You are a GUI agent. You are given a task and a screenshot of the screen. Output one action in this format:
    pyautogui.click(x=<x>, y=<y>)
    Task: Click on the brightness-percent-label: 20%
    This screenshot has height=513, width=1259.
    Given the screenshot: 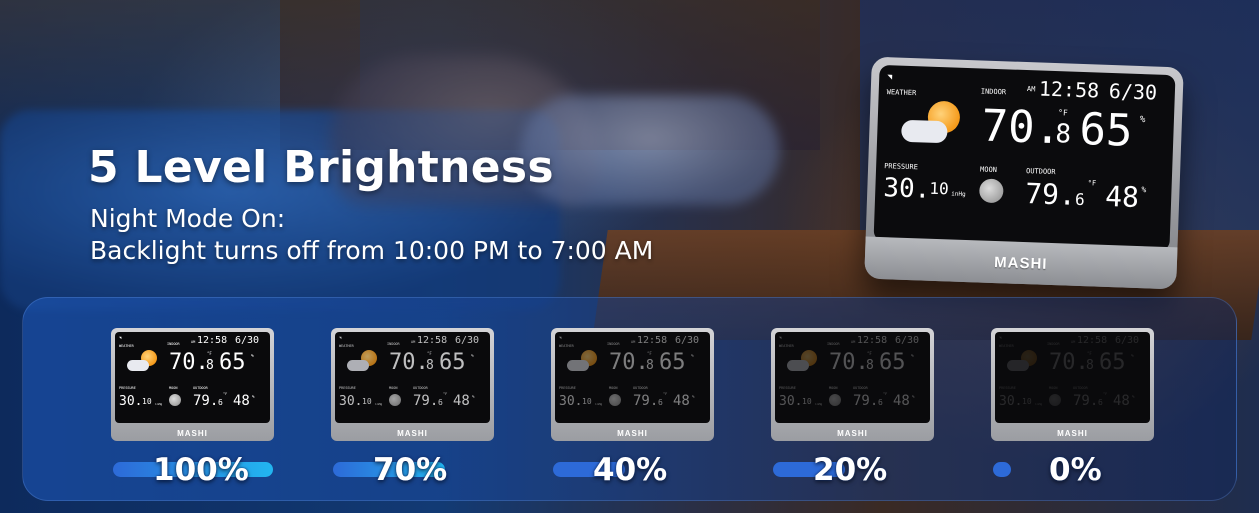 What is the action you would take?
    pyautogui.click(x=850, y=470)
    